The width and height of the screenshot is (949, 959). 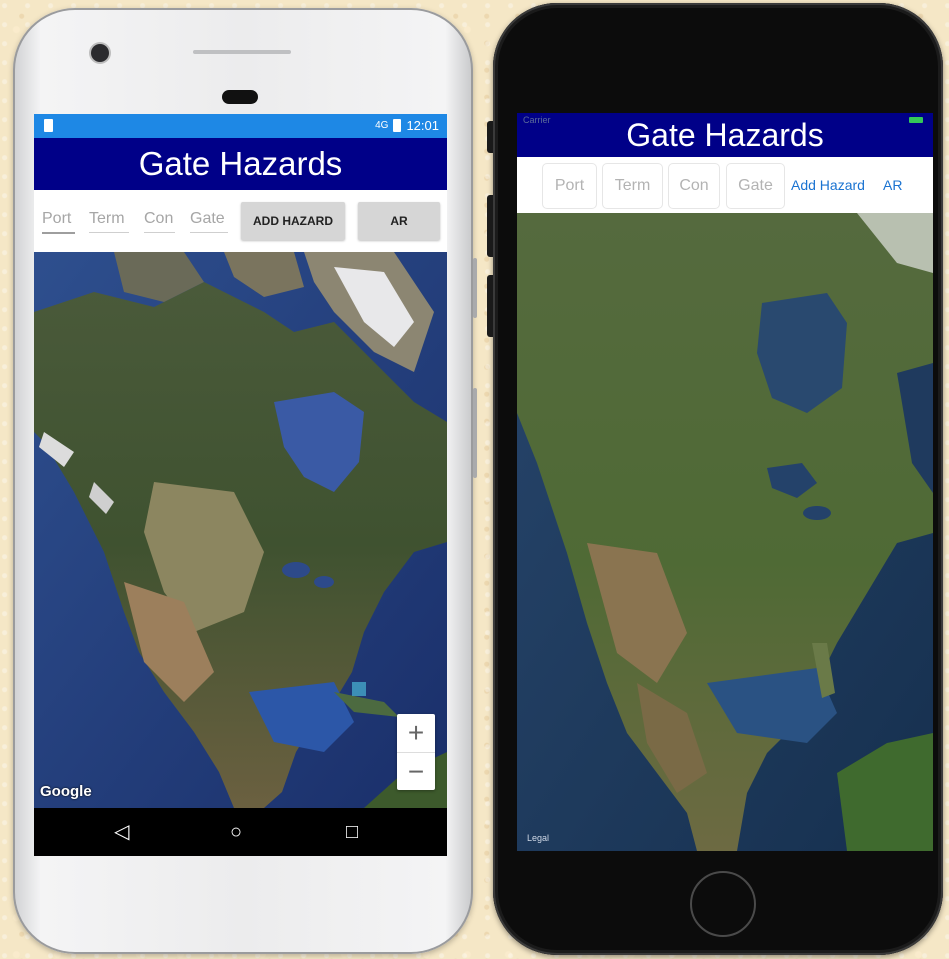 I want to click on sd-card-icon, so click(x=48, y=125).